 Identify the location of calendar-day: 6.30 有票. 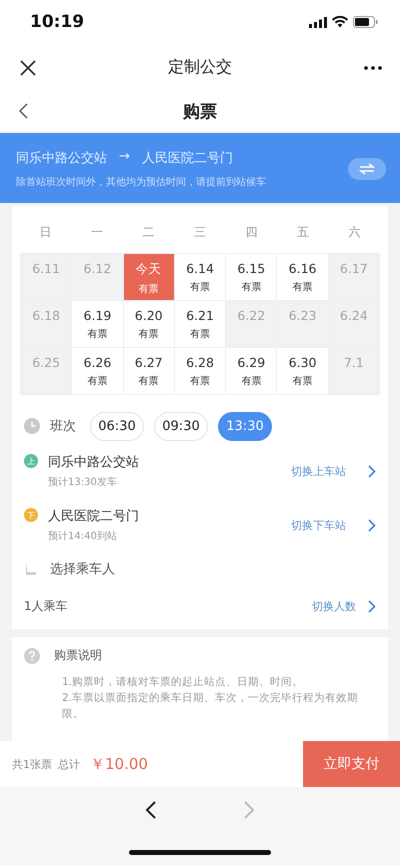
(302, 371).